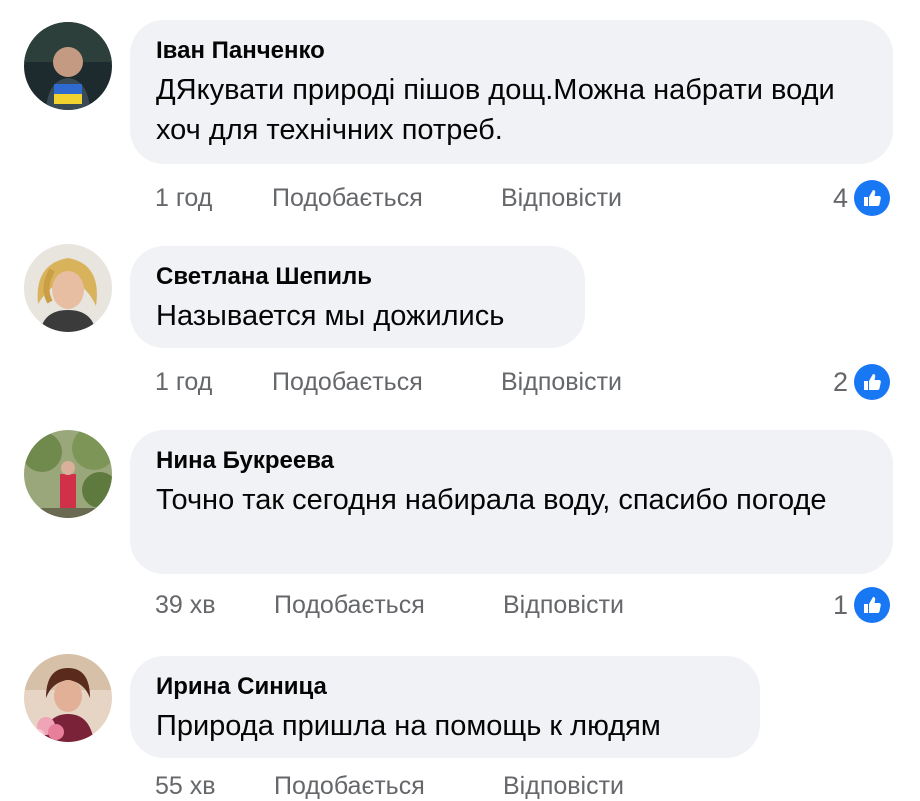 This screenshot has height=801, width=920. What do you see at coordinates (840, 197) in the screenshot?
I see `reaction-count-value: 4` at bounding box center [840, 197].